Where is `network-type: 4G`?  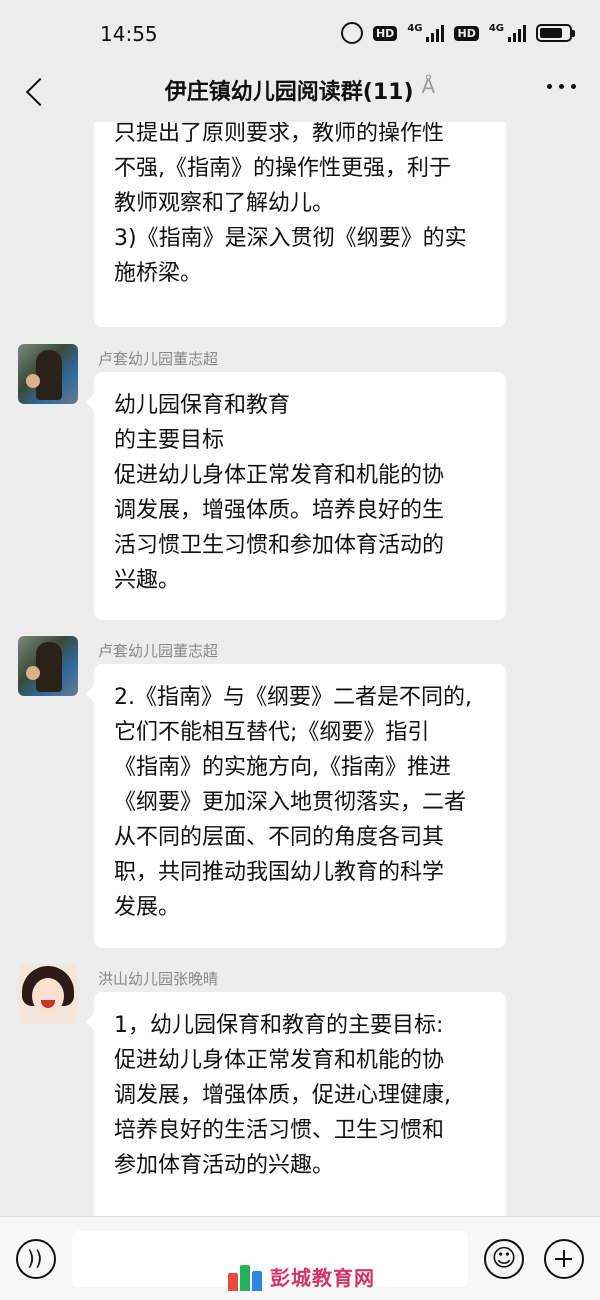 network-type: 4G is located at coordinates (415, 28).